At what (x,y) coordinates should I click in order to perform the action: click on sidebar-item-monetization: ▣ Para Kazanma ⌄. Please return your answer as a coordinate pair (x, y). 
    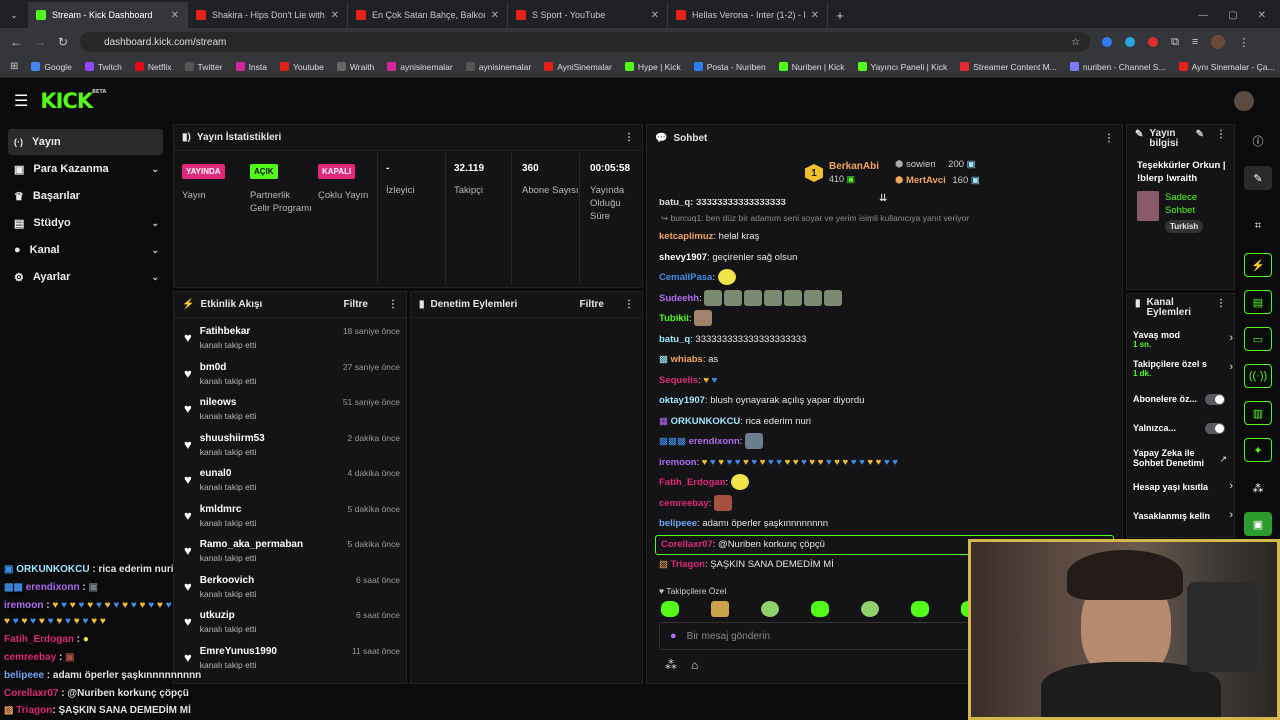
    Looking at the image, I should click on (85, 169).